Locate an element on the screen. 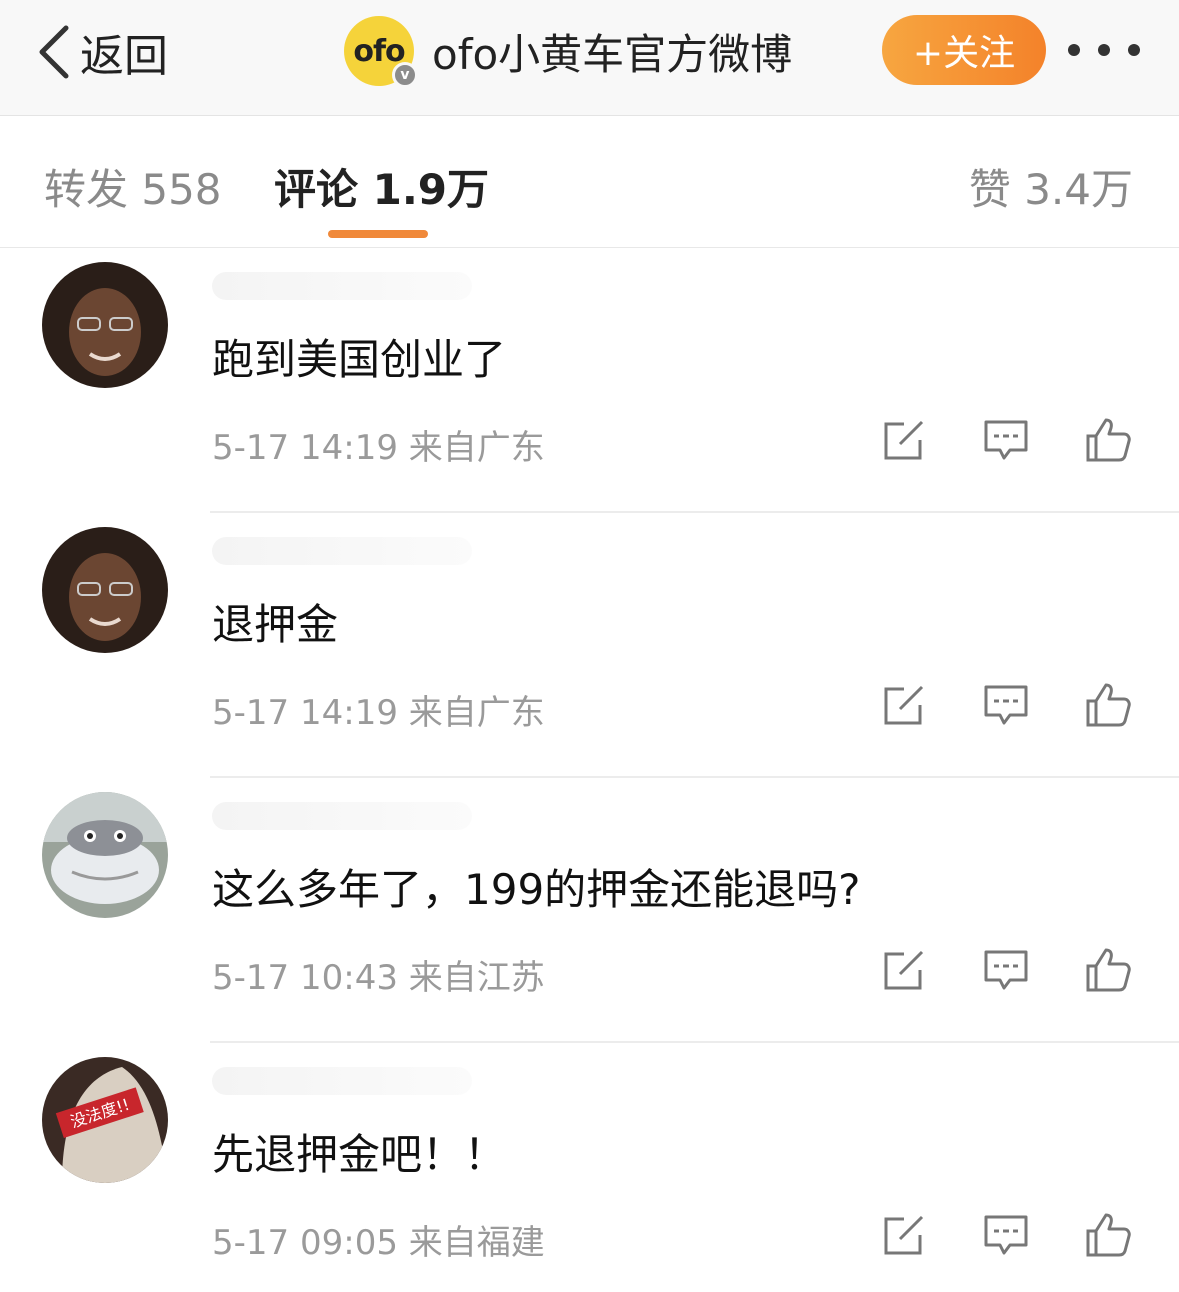  account-avatar: ofo v is located at coordinates (381, 52).